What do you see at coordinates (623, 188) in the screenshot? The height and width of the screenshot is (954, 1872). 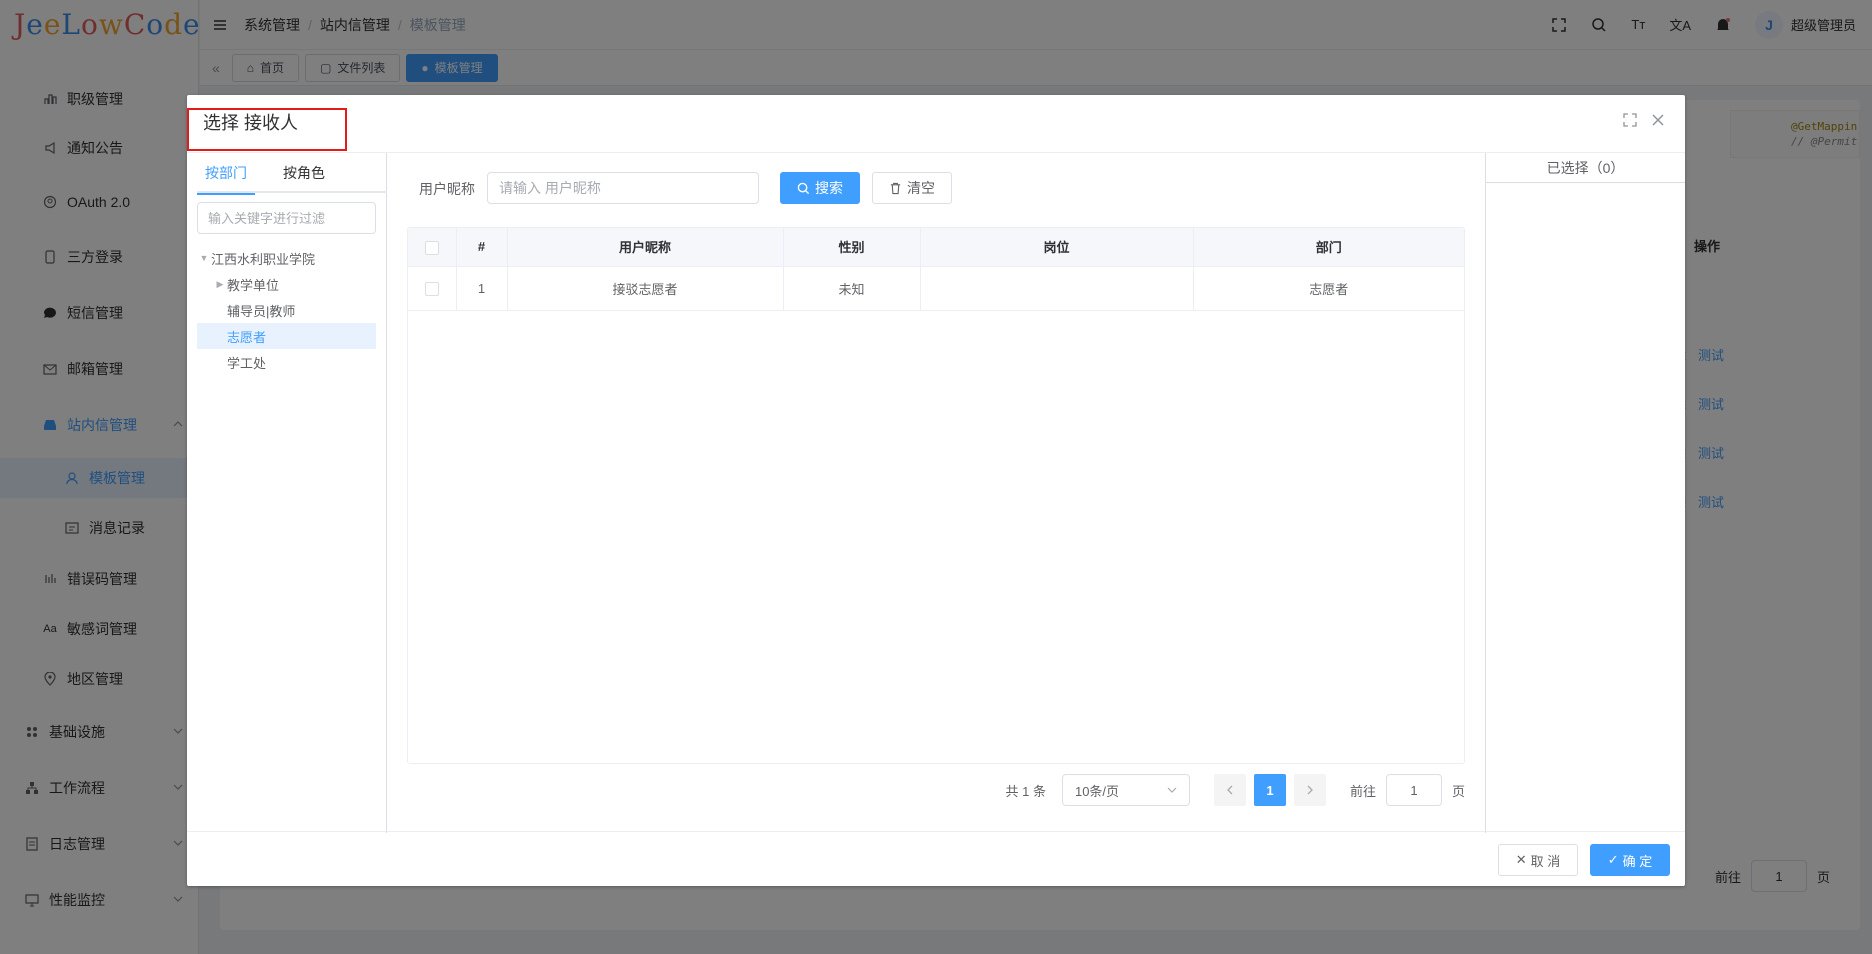 I see `nickname-search-input` at bounding box center [623, 188].